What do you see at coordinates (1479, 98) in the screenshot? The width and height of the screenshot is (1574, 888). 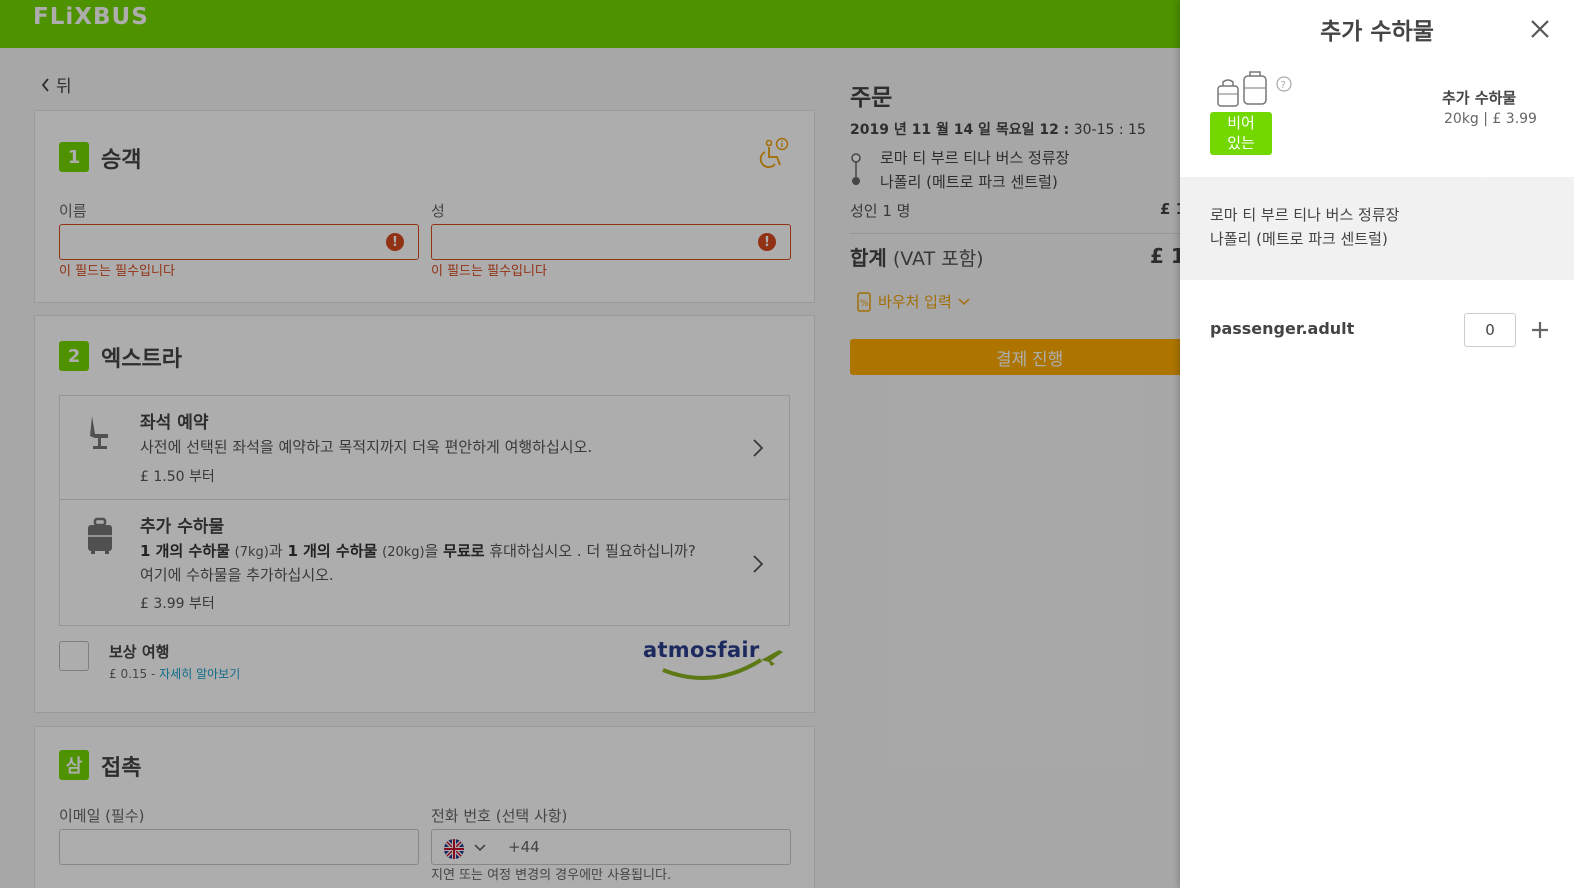 I see `bag-title: 추가 수하물` at bounding box center [1479, 98].